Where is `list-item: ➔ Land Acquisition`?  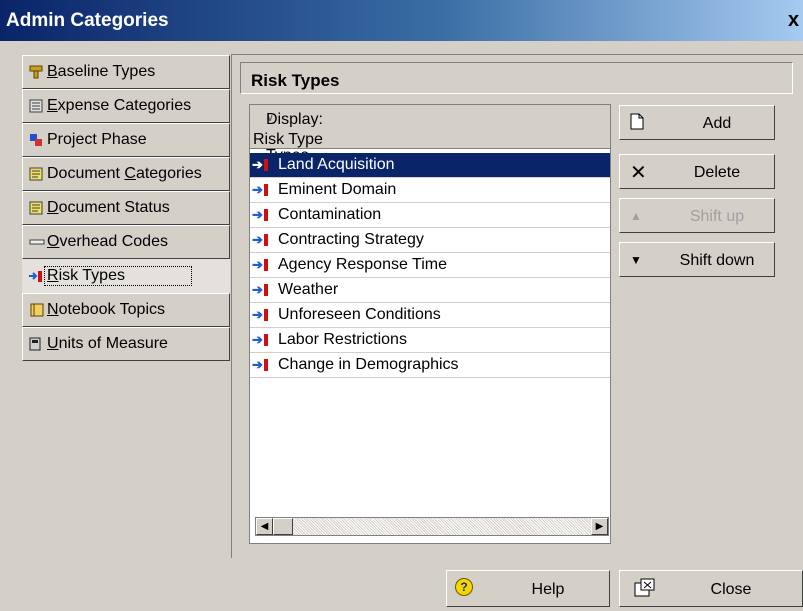
list-item: ➔ Land Acquisition is located at coordinates (430, 165).